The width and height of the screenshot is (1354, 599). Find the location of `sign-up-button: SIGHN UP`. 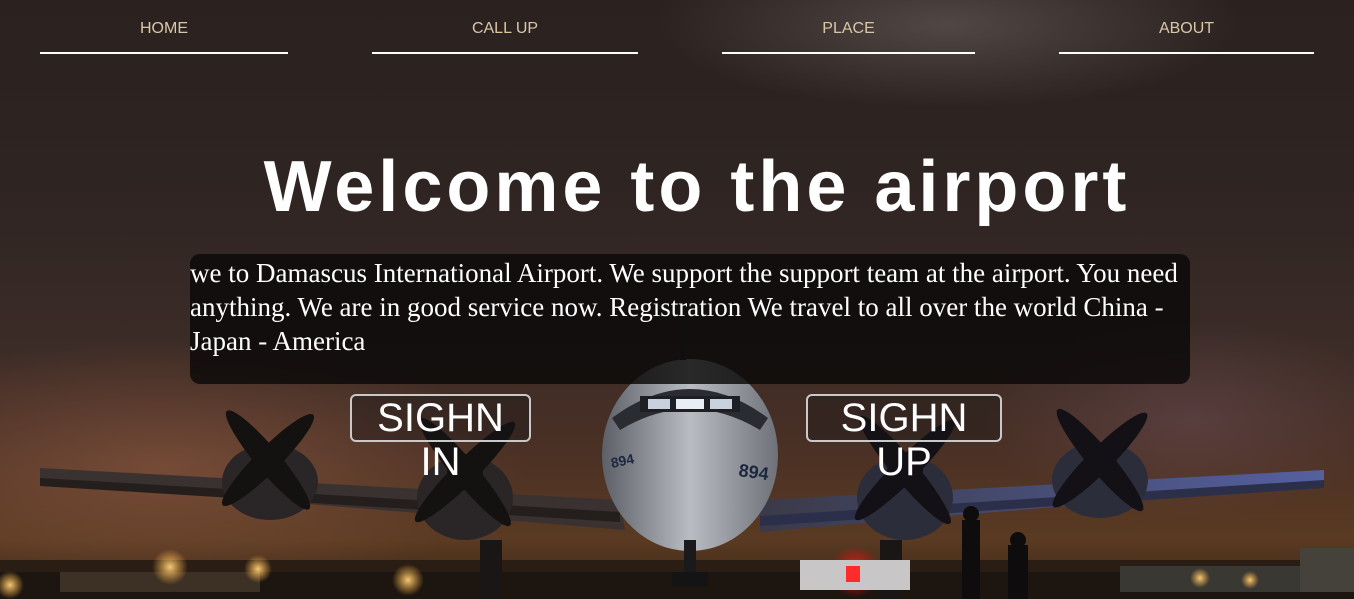

sign-up-button: SIGHN UP is located at coordinates (904, 439).